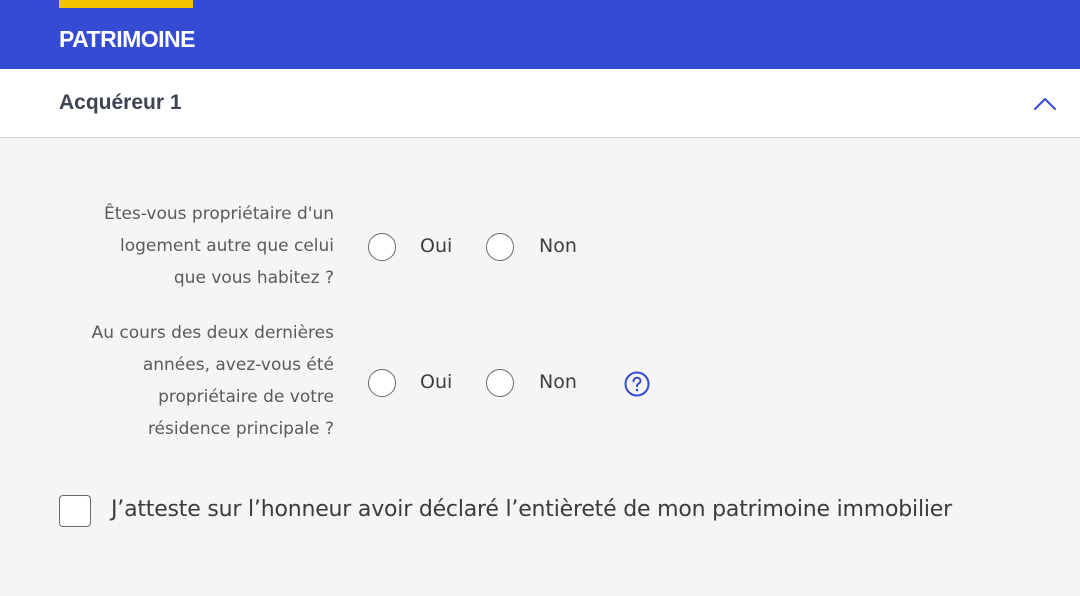 Image resolution: width=1080 pixels, height=596 pixels. Describe the element at coordinates (540, 34) in the screenshot. I see `page-header: PATRIMOINE` at that location.